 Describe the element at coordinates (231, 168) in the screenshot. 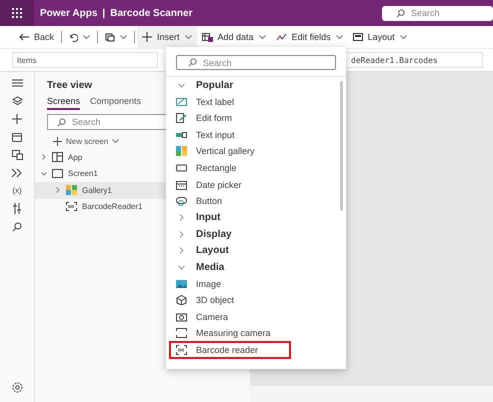

I see `menu-item: Rectangle` at that location.